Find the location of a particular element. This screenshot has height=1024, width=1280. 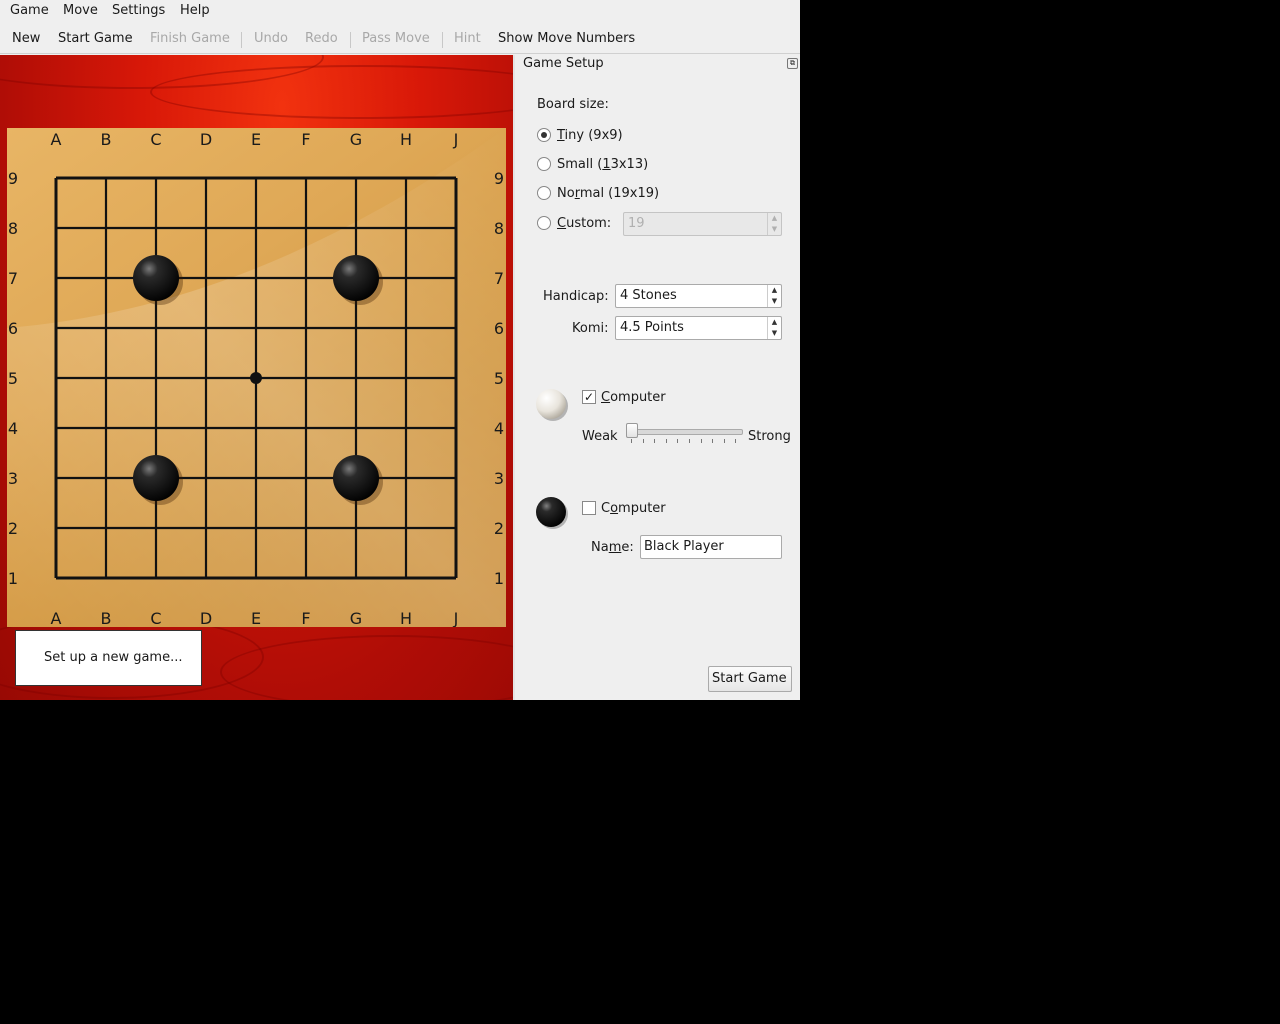

komi-value: 4.5 Points is located at coordinates (652, 327).